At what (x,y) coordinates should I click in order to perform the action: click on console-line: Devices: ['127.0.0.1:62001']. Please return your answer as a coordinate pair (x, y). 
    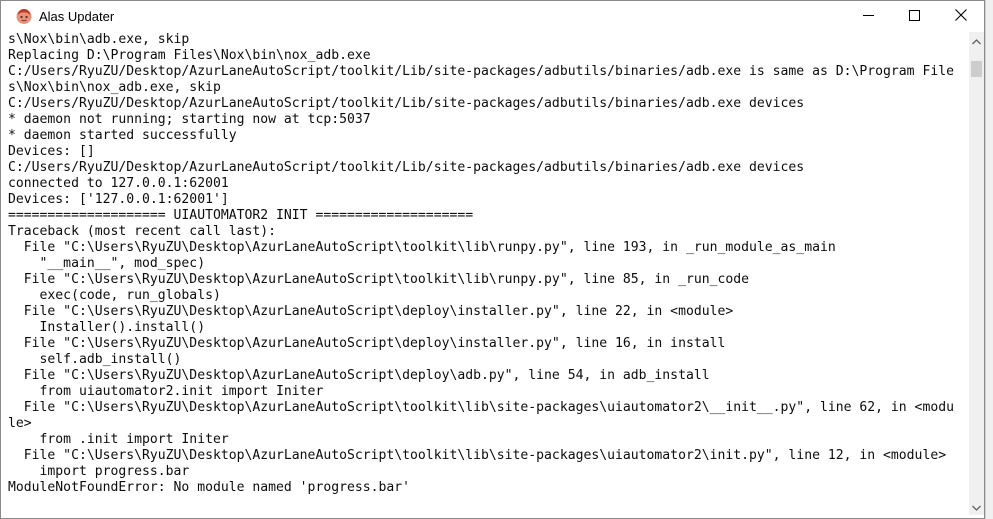
    Looking at the image, I should click on (118, 199).